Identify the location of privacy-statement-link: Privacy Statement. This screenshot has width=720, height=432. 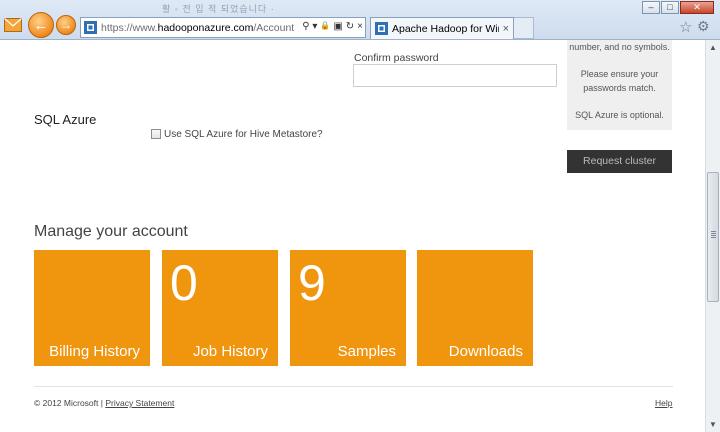
(139, 403).